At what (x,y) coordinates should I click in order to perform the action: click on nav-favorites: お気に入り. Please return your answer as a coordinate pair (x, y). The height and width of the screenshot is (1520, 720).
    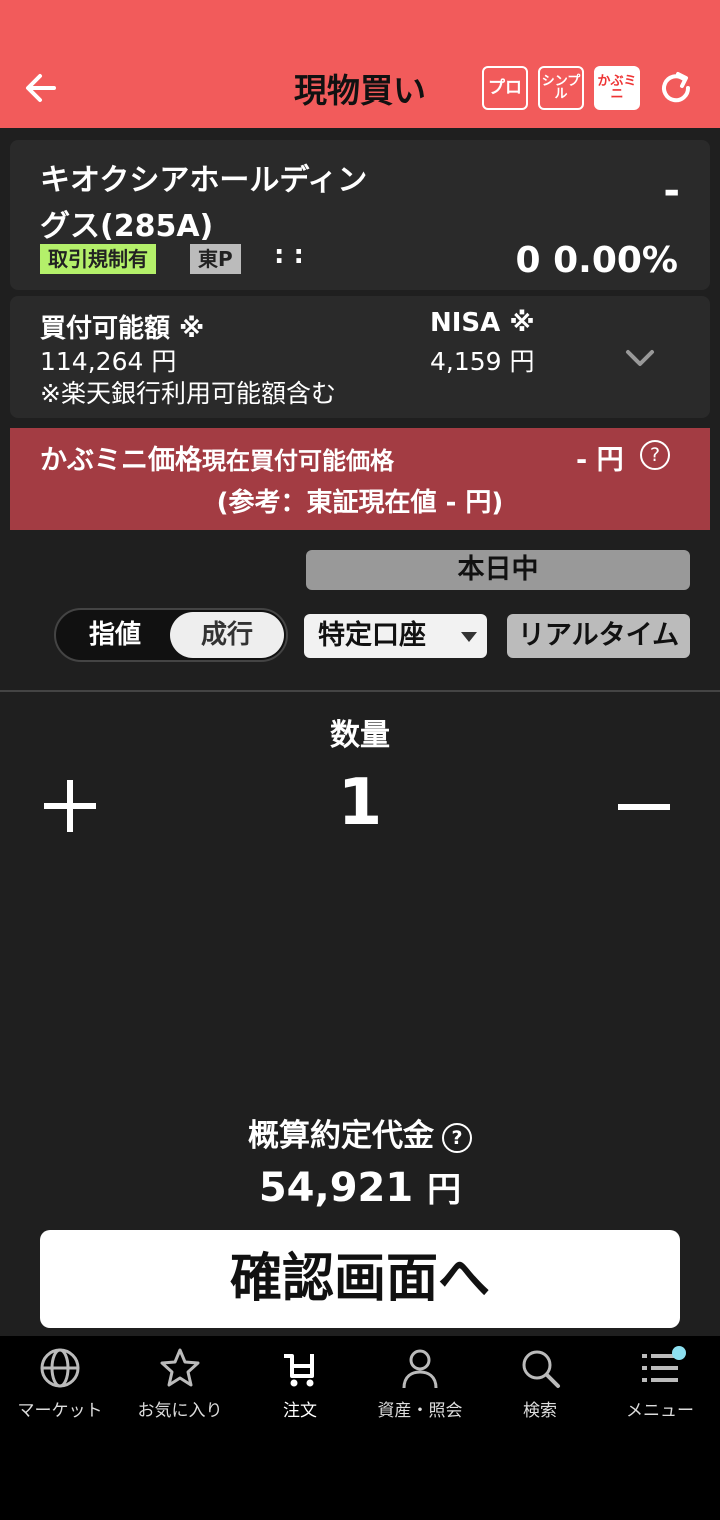
    Looking at the image, I should click on (180, 1383).